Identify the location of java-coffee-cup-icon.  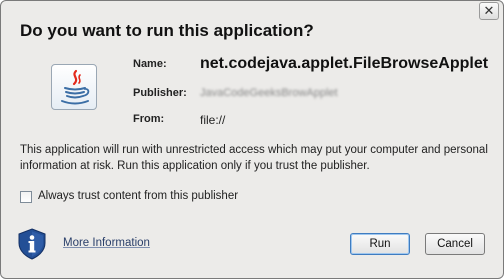
(74, 87).